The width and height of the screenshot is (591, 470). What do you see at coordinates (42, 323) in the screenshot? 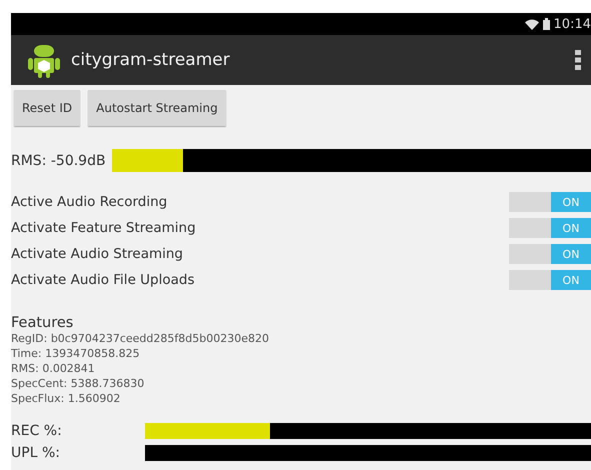
I see `features-heading: Features` at bounding box center [42, 323].